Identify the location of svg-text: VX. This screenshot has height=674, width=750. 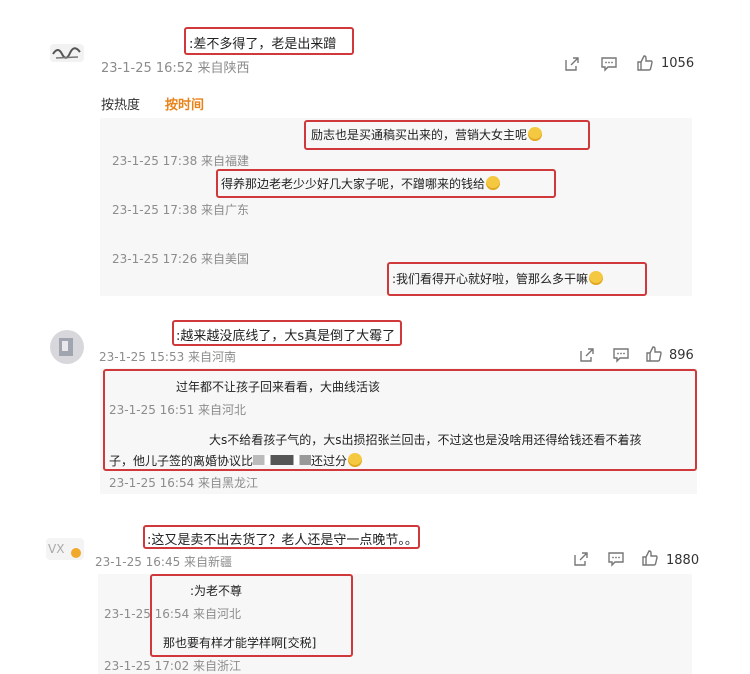
(56, 549).